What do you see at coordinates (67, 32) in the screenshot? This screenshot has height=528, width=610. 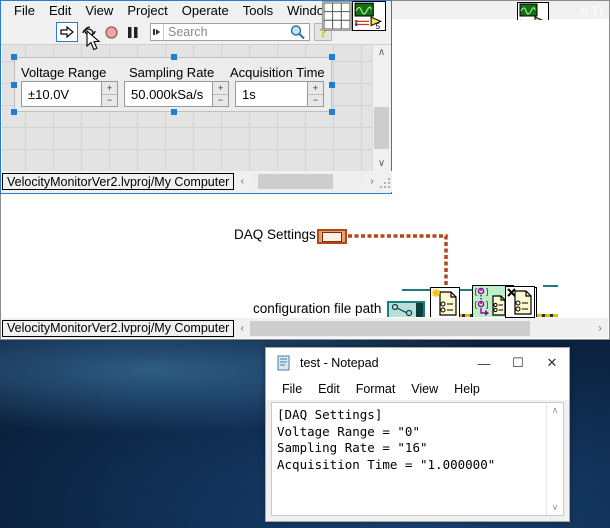 I see `run-arrow-icon` at bounding box center [67, 32].